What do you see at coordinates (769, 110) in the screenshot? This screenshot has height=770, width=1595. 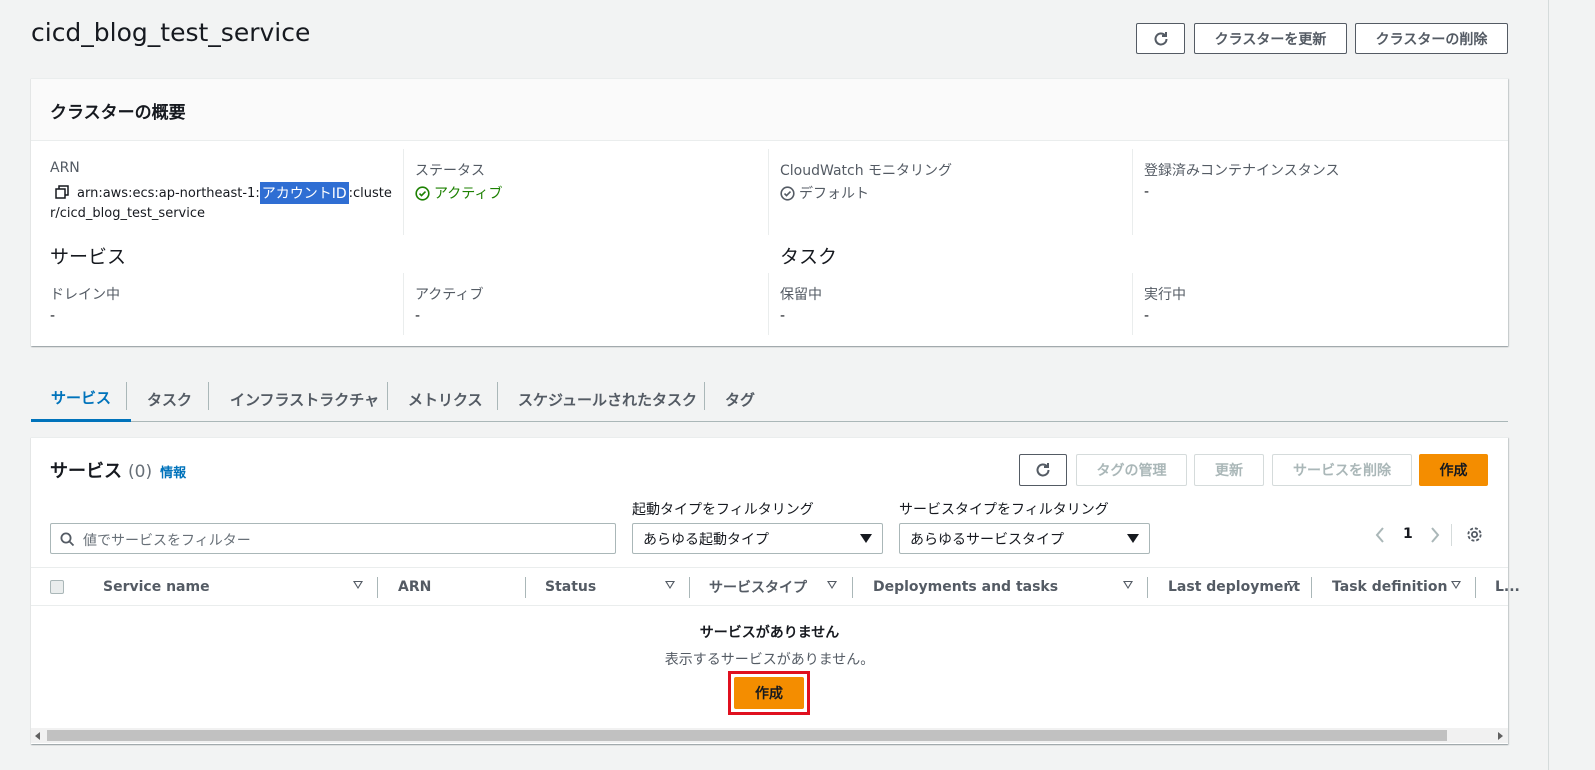 I see `overview-header: クラスターの概要` at bounding box center [769, 110].